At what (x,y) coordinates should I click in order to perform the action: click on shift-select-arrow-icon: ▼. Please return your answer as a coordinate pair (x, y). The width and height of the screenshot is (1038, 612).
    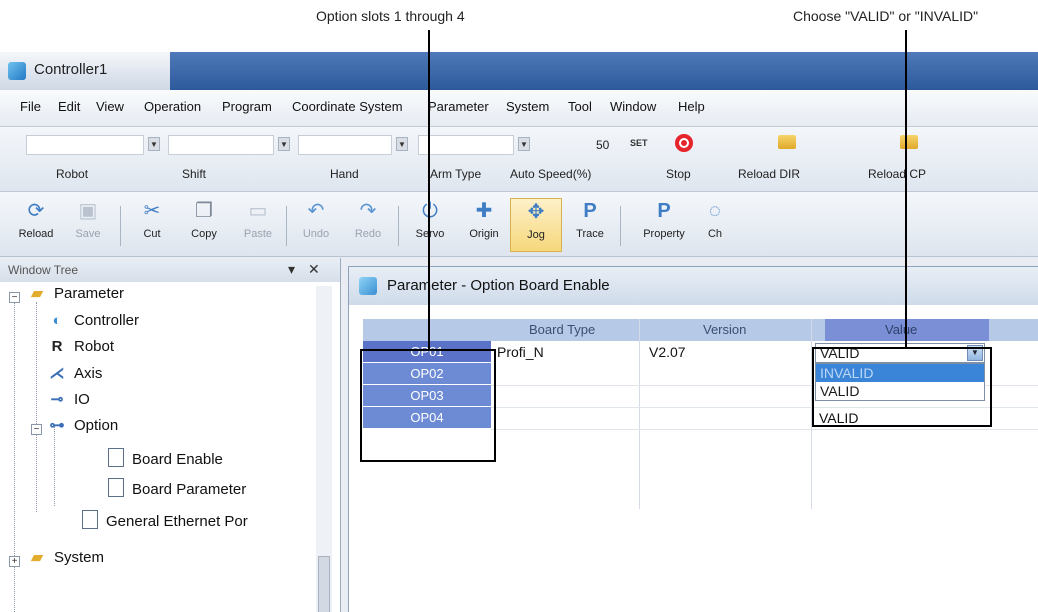
    Looking at the image, I should click on (284, 144).